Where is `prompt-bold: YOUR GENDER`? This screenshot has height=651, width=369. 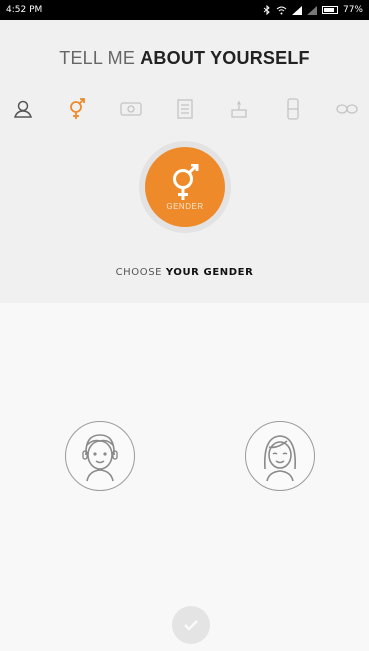 prompt-bold: YOUR GENDER is located at coordinates (209, 272).